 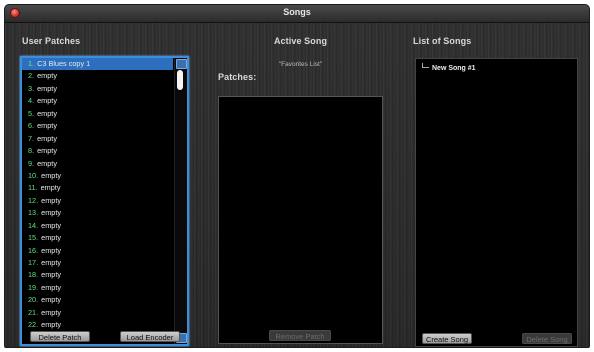 I want to click on song-tree-item: New Song #1, so click(x=449, y=67).